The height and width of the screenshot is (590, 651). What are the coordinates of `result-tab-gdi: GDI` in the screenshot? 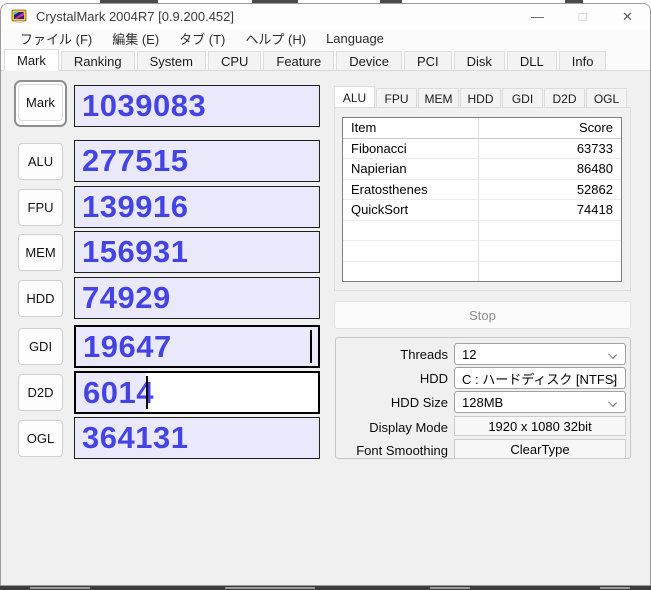 It's located at (522, 98).